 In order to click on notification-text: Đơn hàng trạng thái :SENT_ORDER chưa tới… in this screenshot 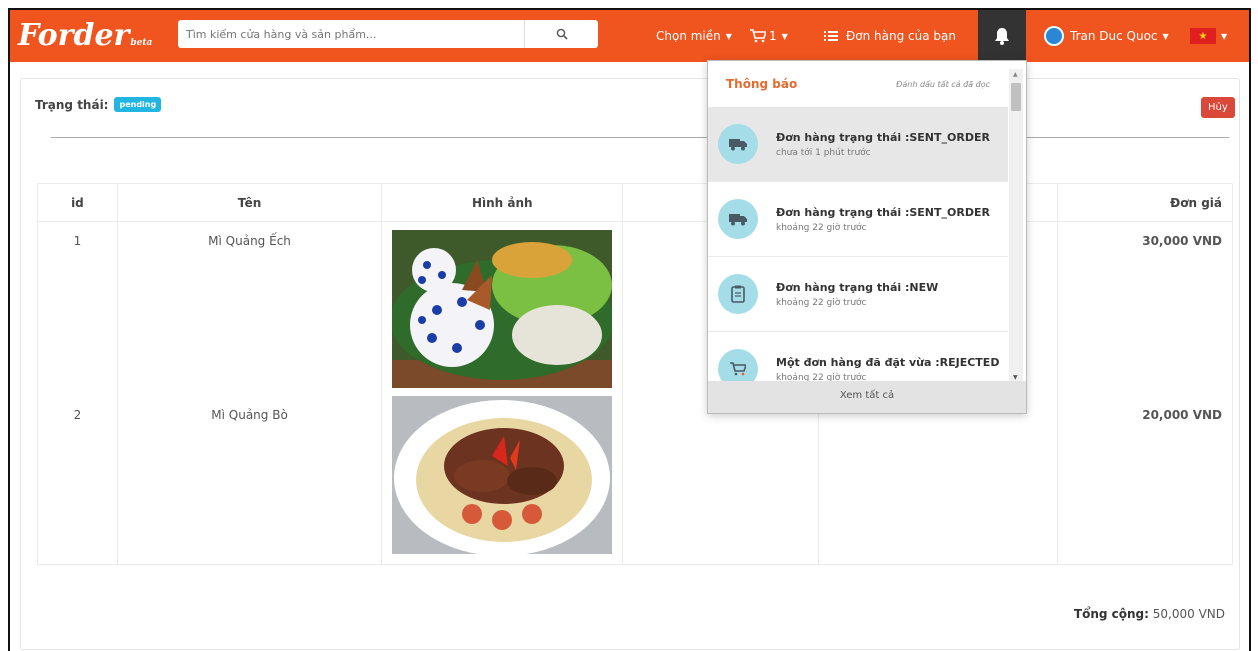, I will do `click(883, 144)`.